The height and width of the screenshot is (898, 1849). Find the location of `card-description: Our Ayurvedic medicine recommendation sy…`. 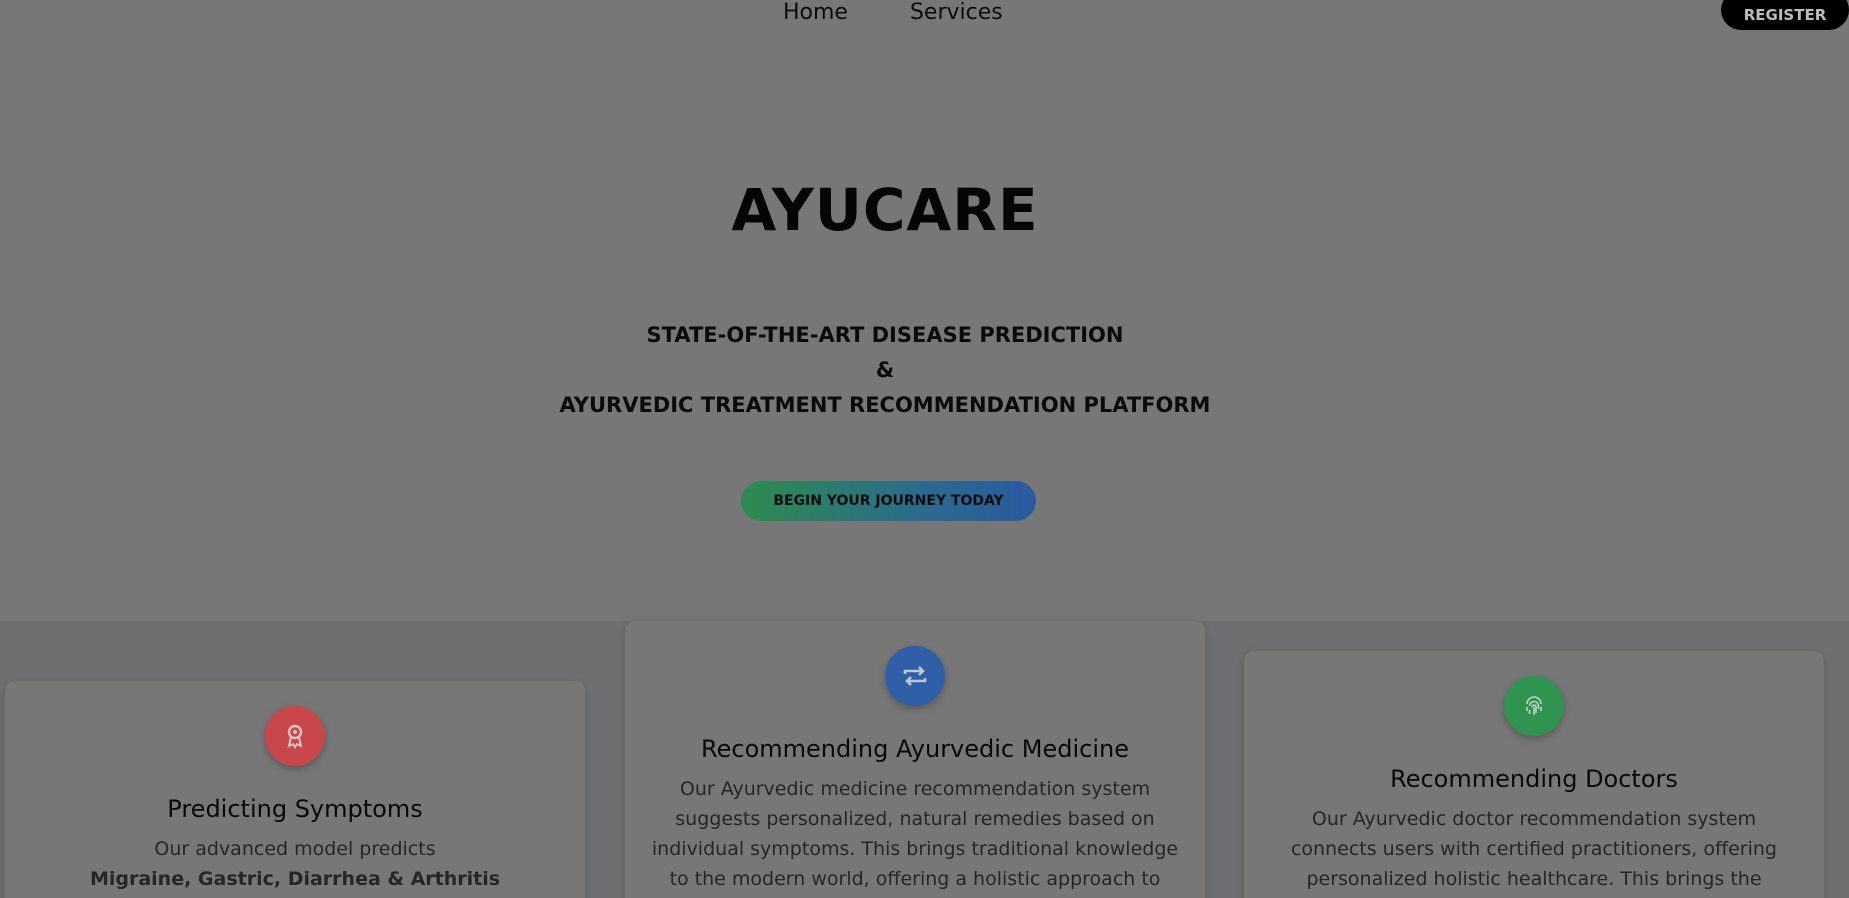

card-description: Our Ayurvedic medicine recommendation sy… is located at coordinates (915, 834).